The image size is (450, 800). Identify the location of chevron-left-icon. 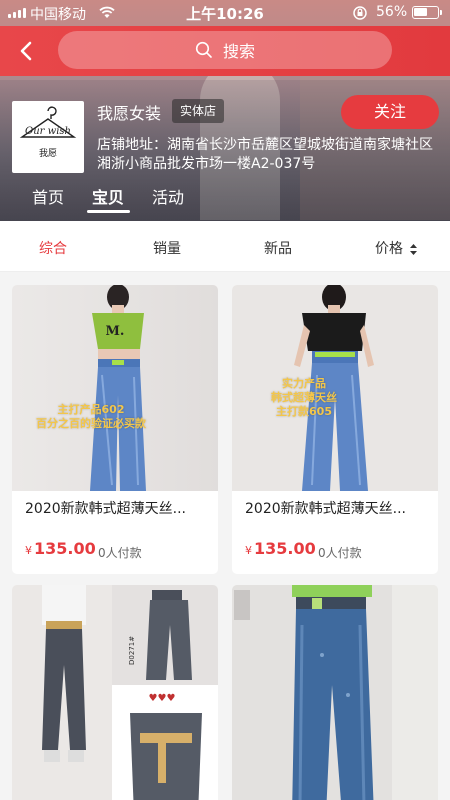
(26, 51).